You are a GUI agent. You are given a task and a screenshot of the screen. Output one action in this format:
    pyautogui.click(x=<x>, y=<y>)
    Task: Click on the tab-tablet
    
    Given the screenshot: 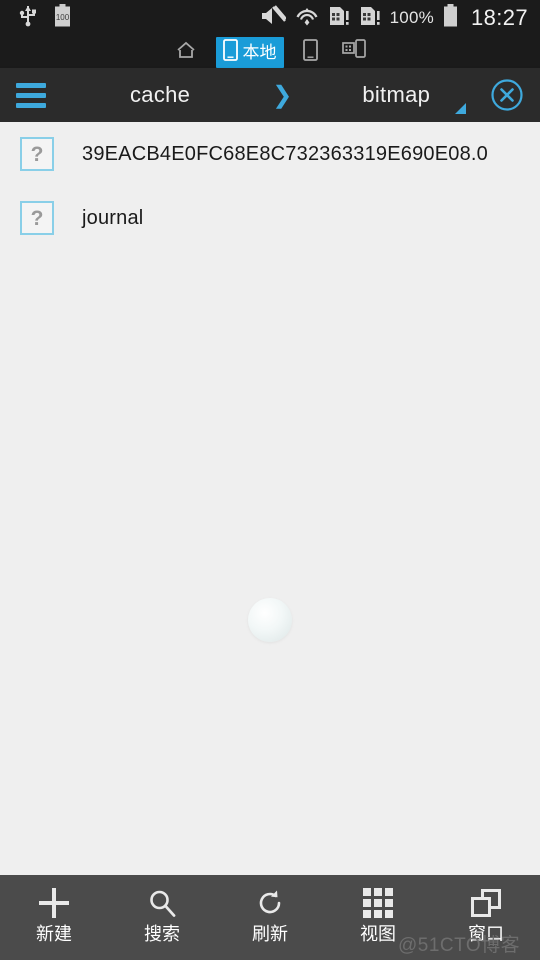 What is the action you would take?
    pyautogui.click(x=310, y=52)
    